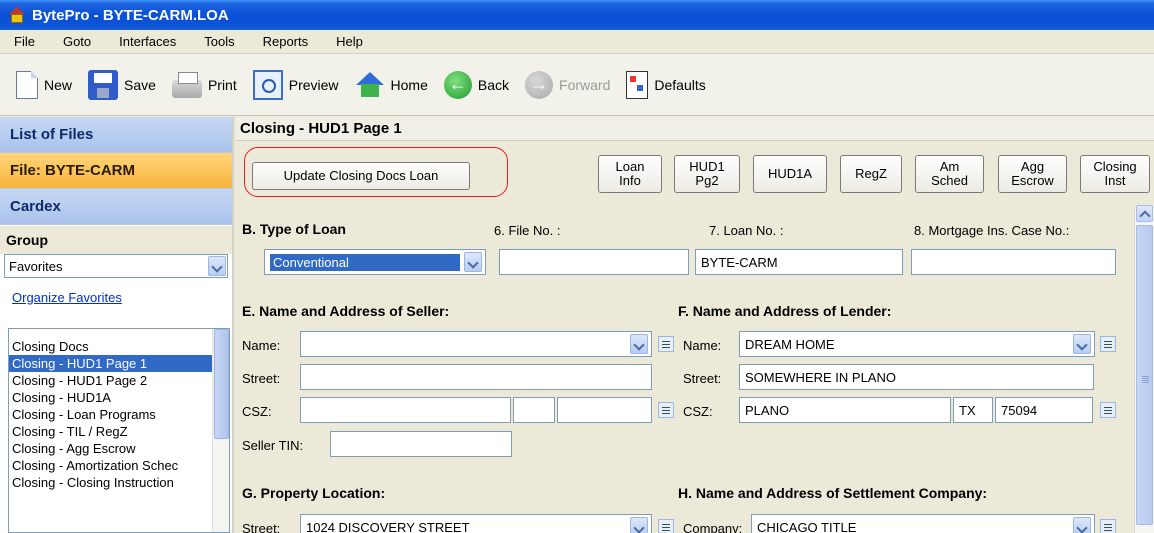 Image resolution: width=1154 pixels, height=533 pixels. I want to click on list-item-selected: Closing - HUD1 Page 1, so click(119, 363).